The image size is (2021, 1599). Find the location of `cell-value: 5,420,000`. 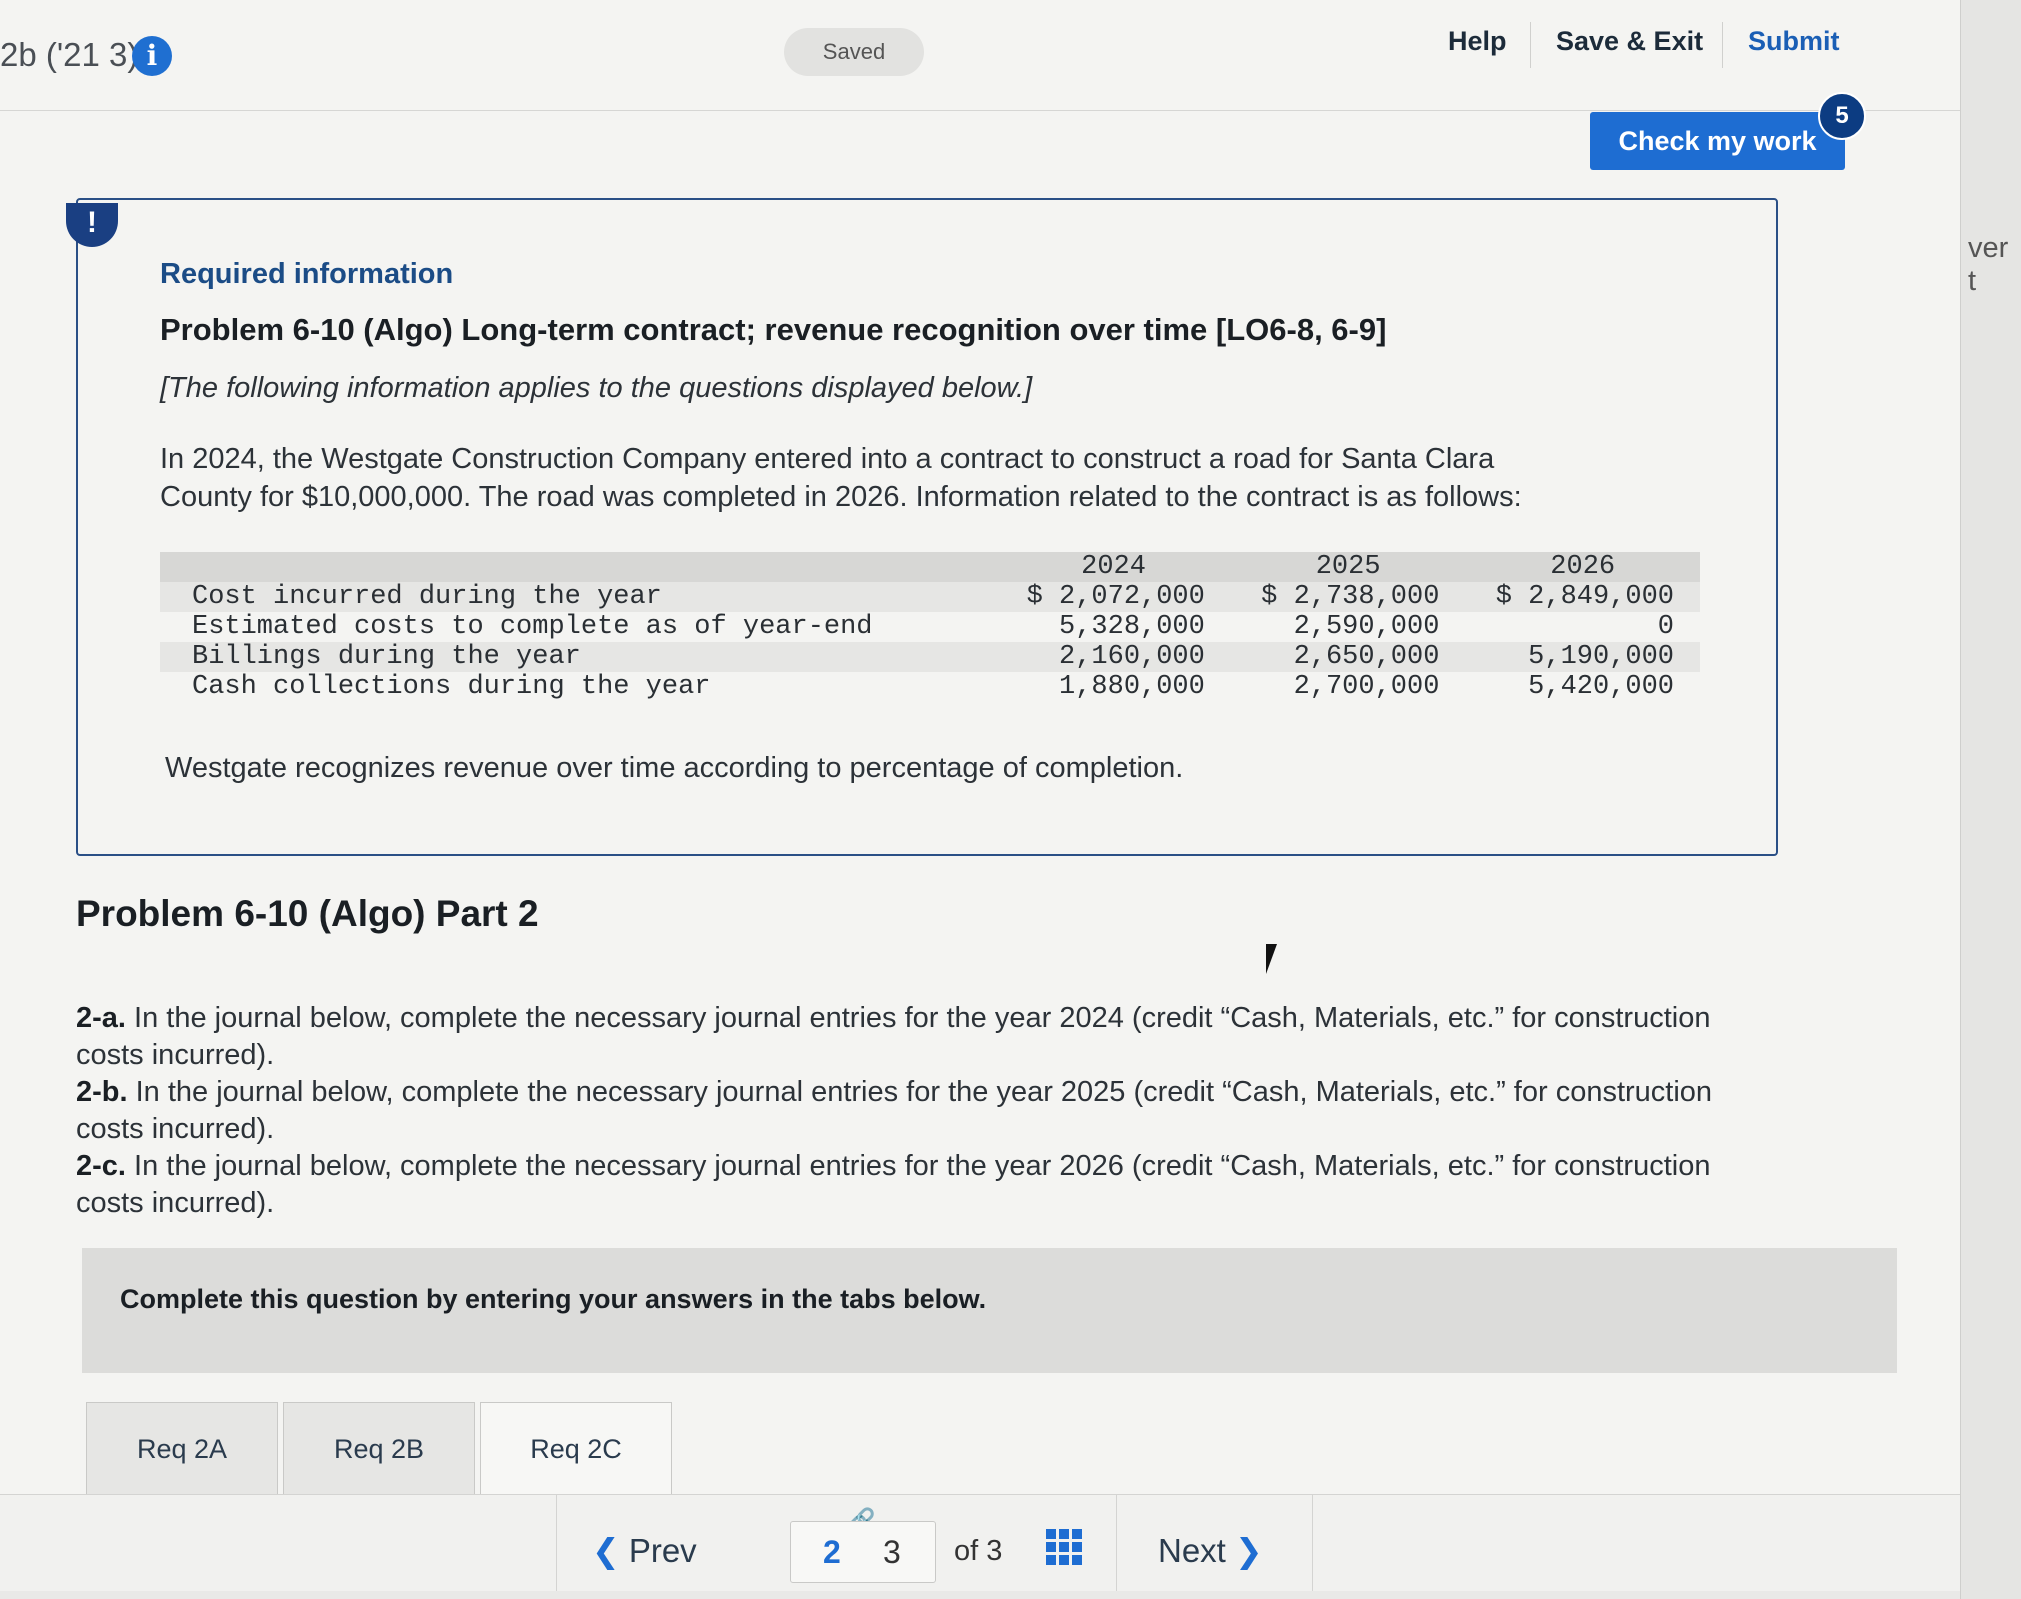

cell-value: 5,420,000 is located at coordinates (1601, 687).